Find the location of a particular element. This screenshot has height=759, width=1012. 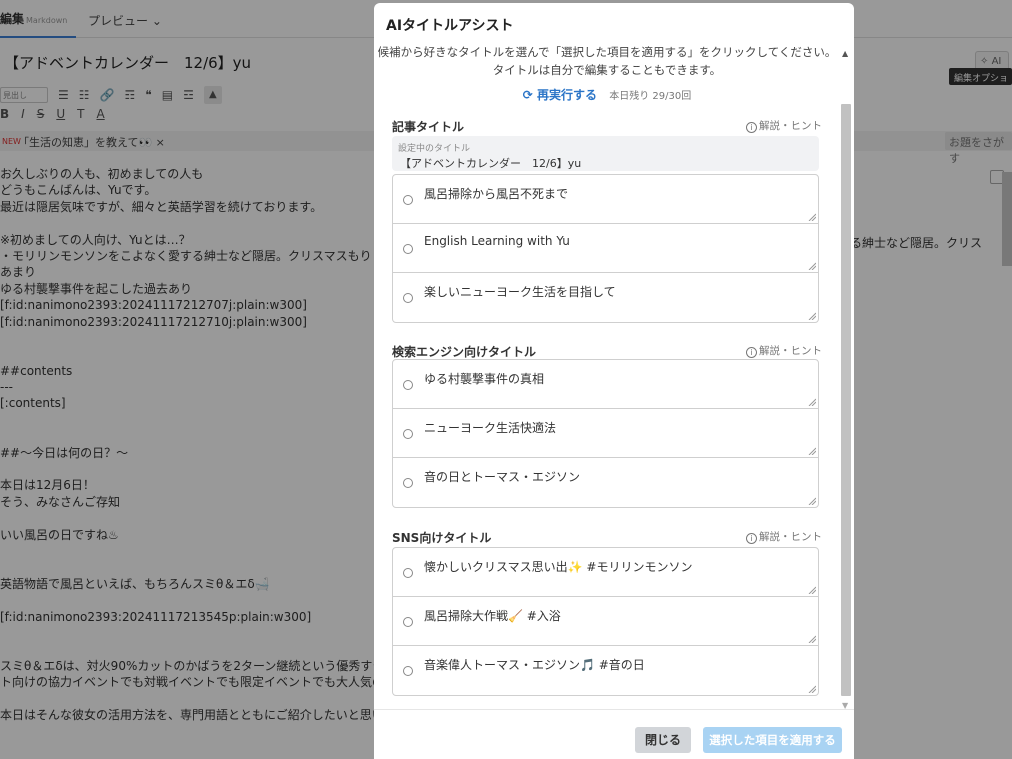

title-option: English Learning with Yu is located at coordinates (605, 248).